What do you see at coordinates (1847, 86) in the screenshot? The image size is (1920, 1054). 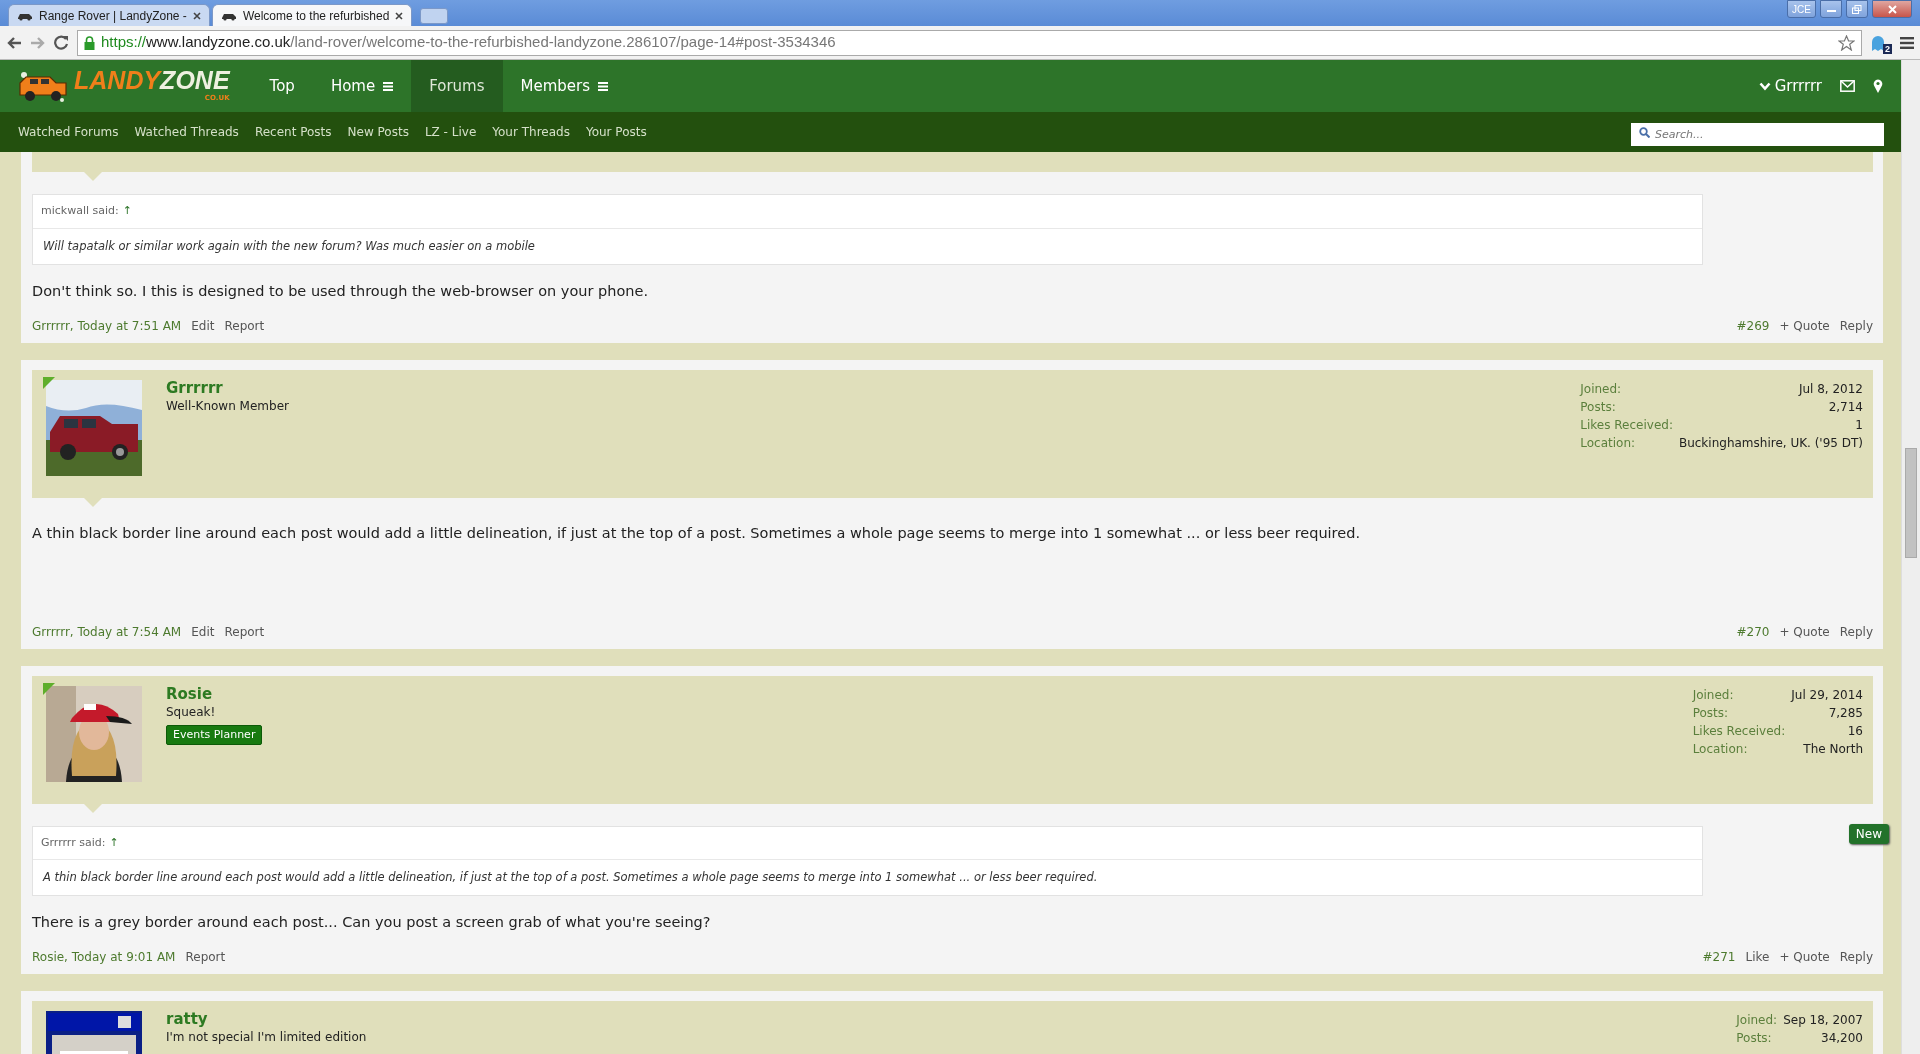 I see `envelope-icon` at bounding box center [1847, 86].